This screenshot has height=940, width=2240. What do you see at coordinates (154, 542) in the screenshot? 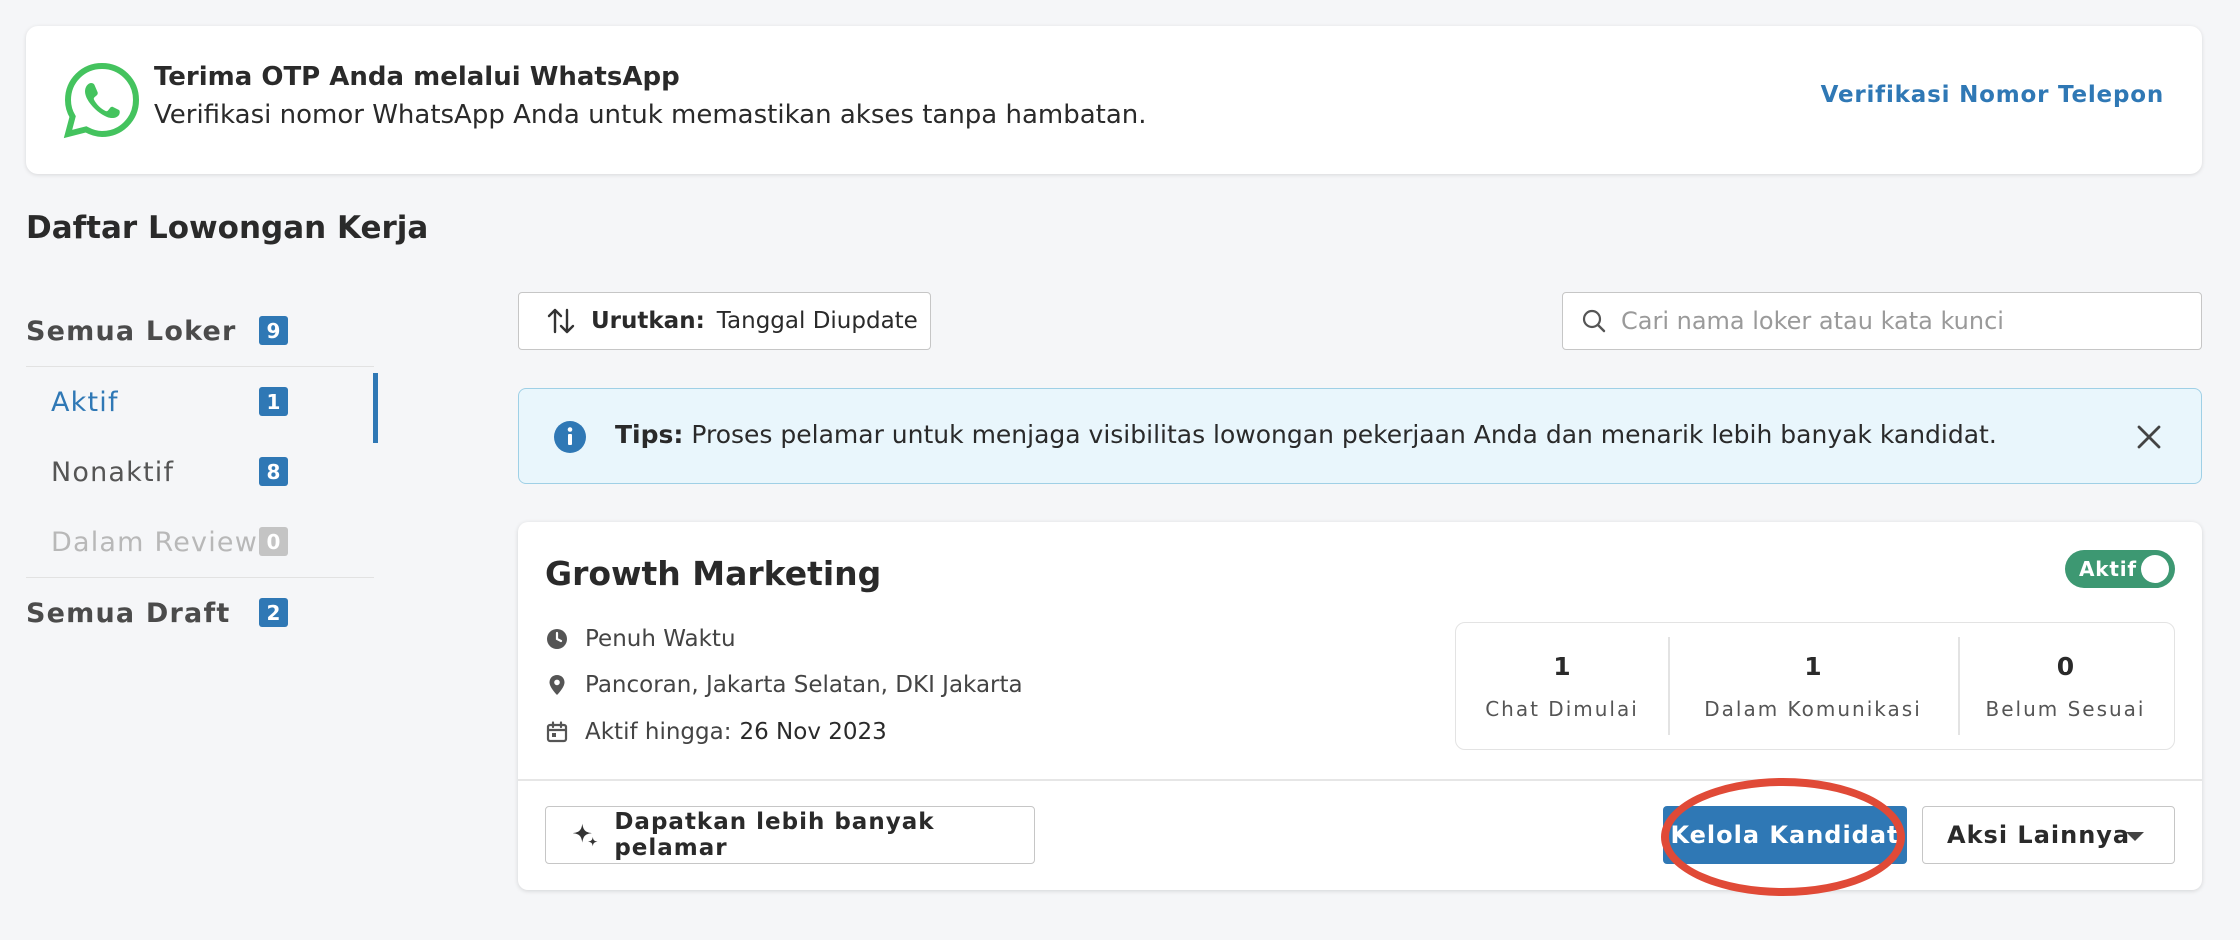
I see `sidebar-item-label: Dalam Review` at bounding box center [154, 542].